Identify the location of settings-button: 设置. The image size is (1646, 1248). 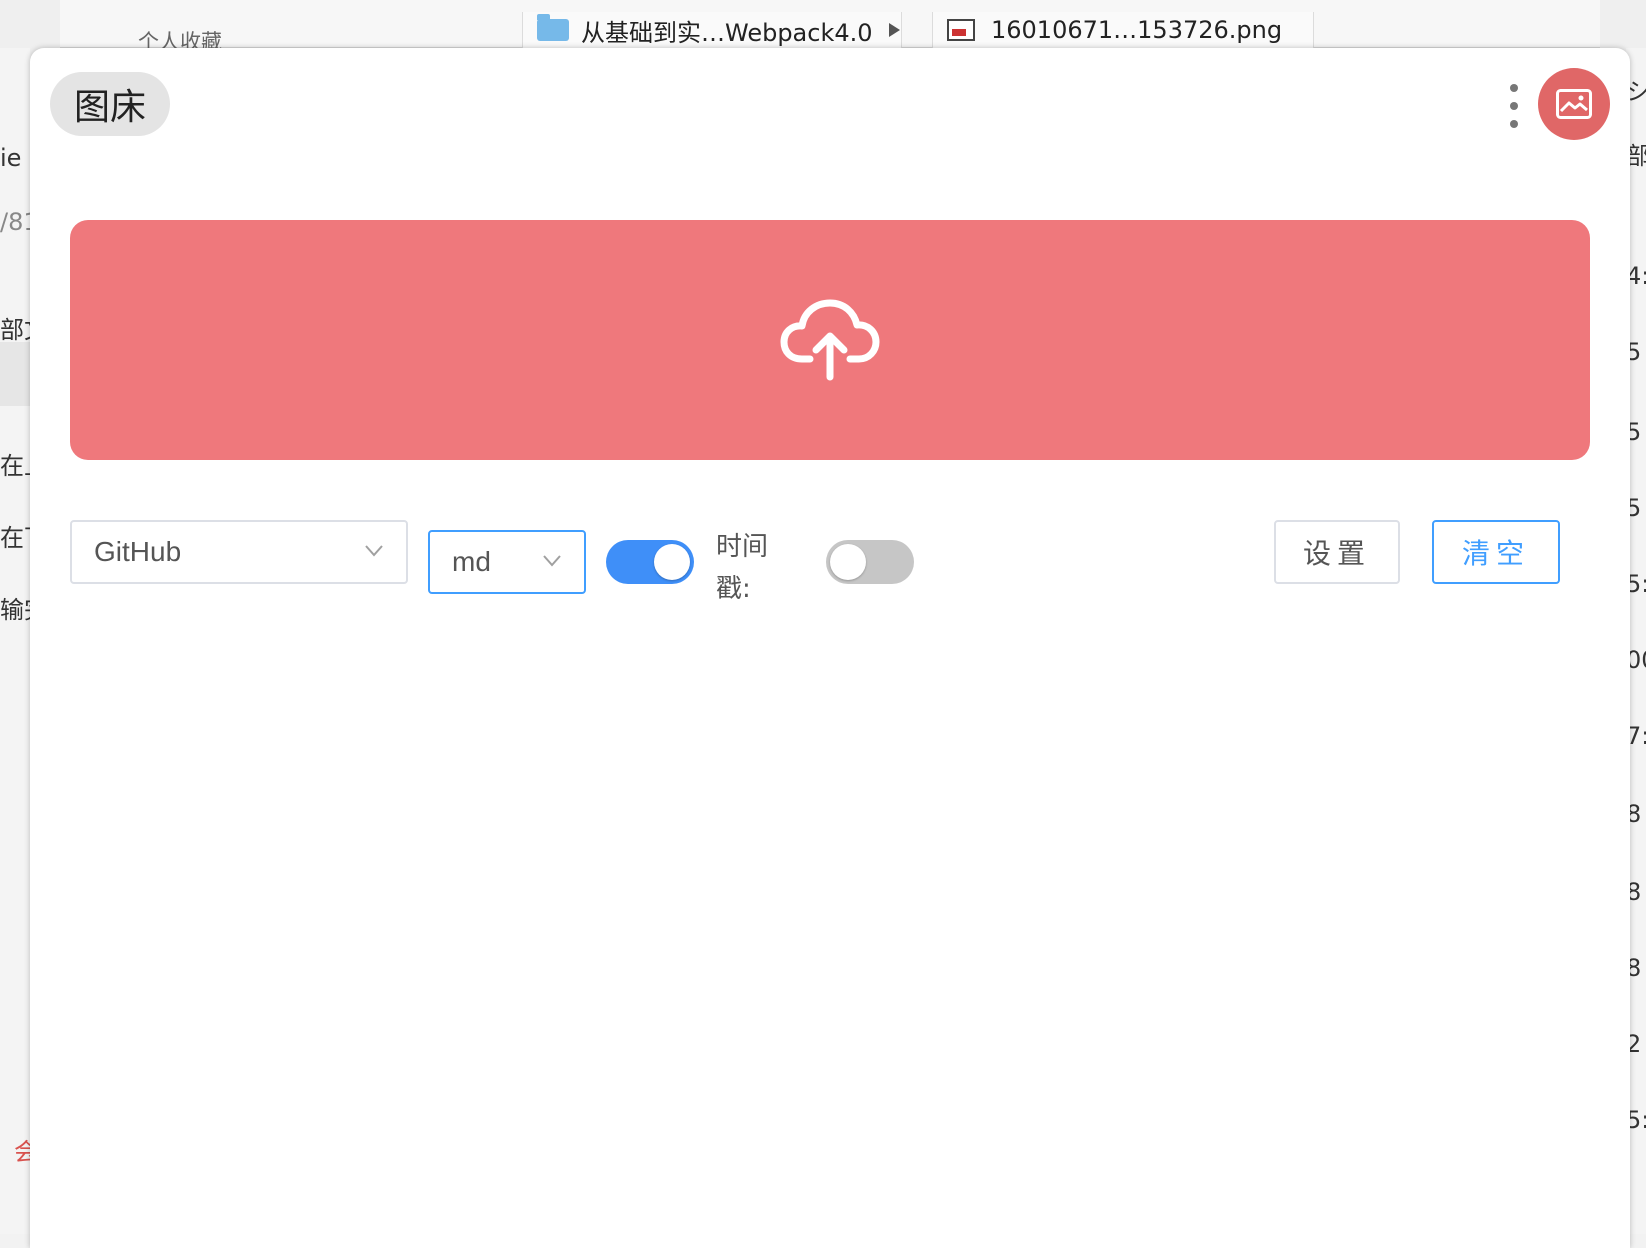
(1337, 552).